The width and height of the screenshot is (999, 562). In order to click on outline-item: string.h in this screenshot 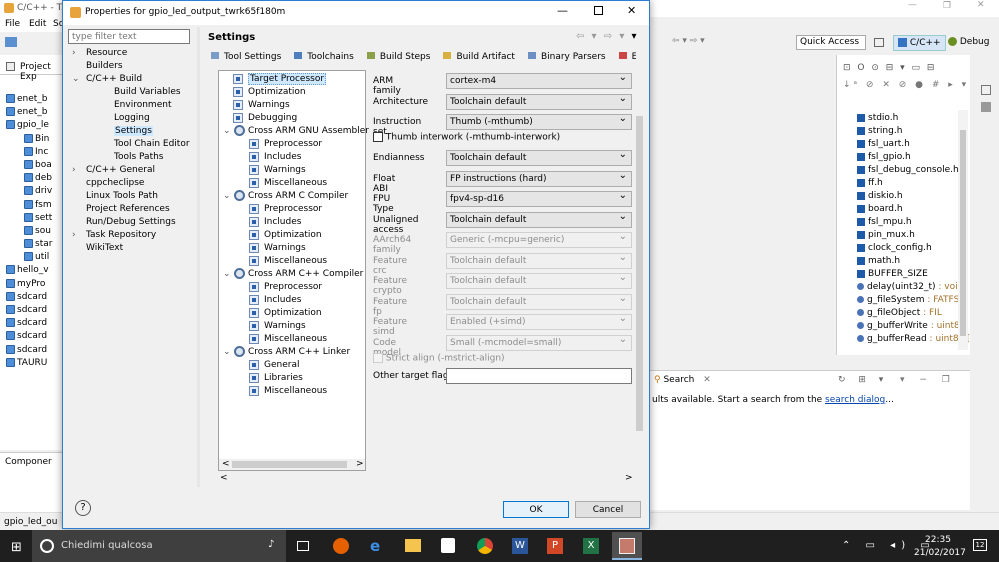, I will do `click(913, 131)`.